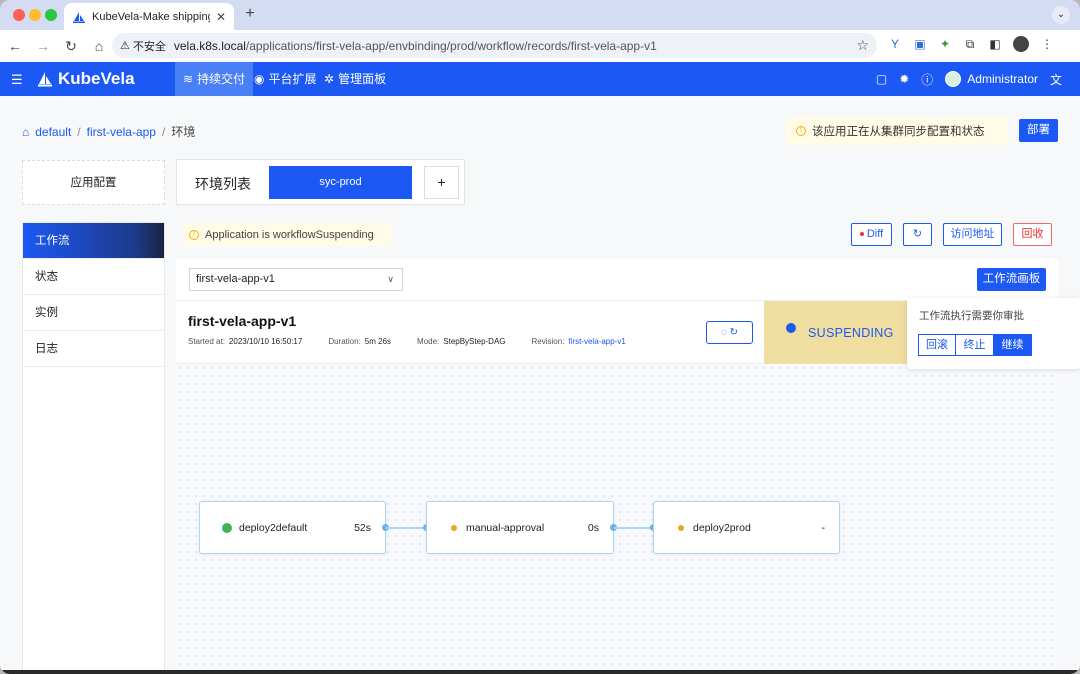 This screenshot has height=674, width=1080. Describe the element at coordinates (79, 17) in the screenshot. I see `kubevela-favicon-icon` at that location.